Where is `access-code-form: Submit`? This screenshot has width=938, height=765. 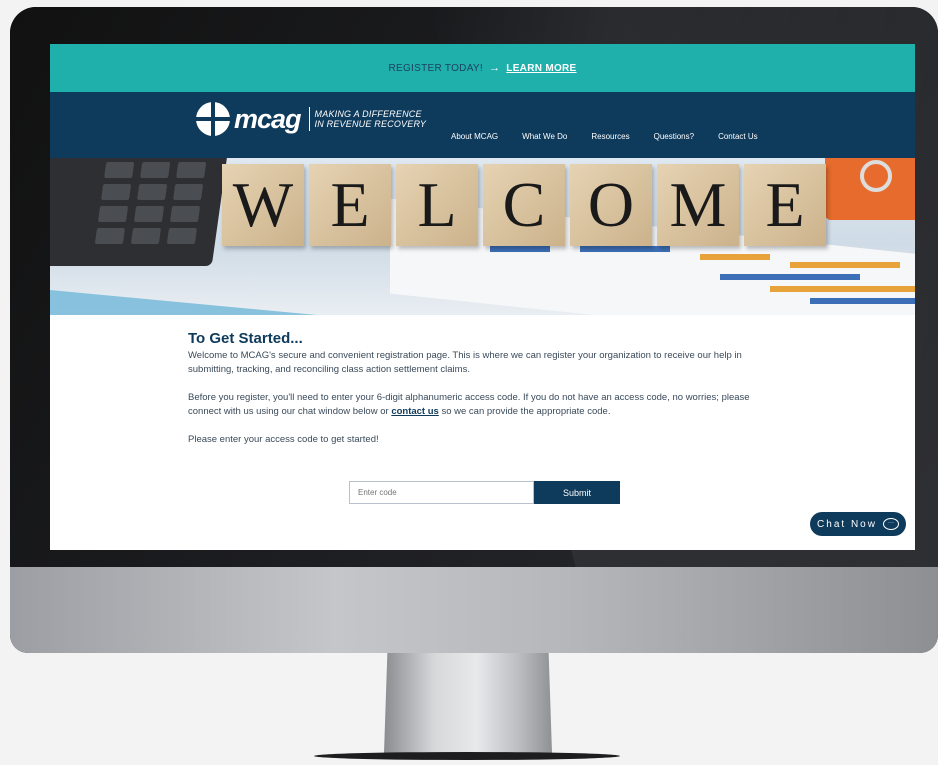
access-code-form: Submit is located at coordinates (484, 492).